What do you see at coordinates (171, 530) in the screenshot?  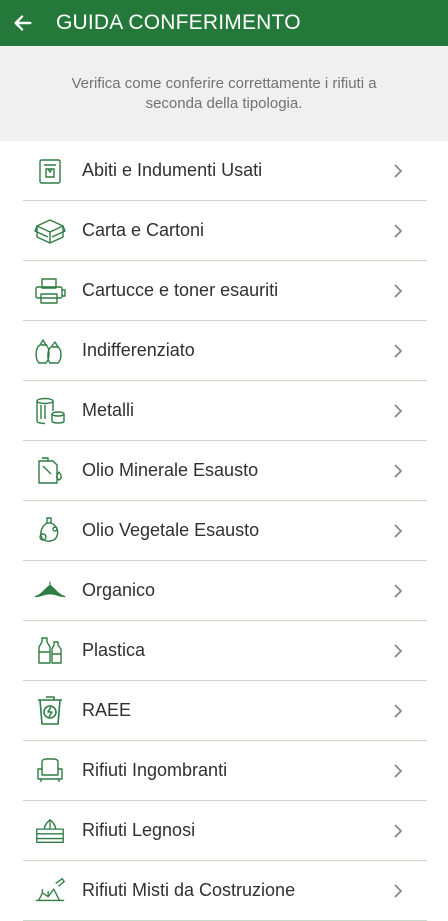 I see `category-label: Olio Vegetale Esausto` at bounding box center [171, 530].